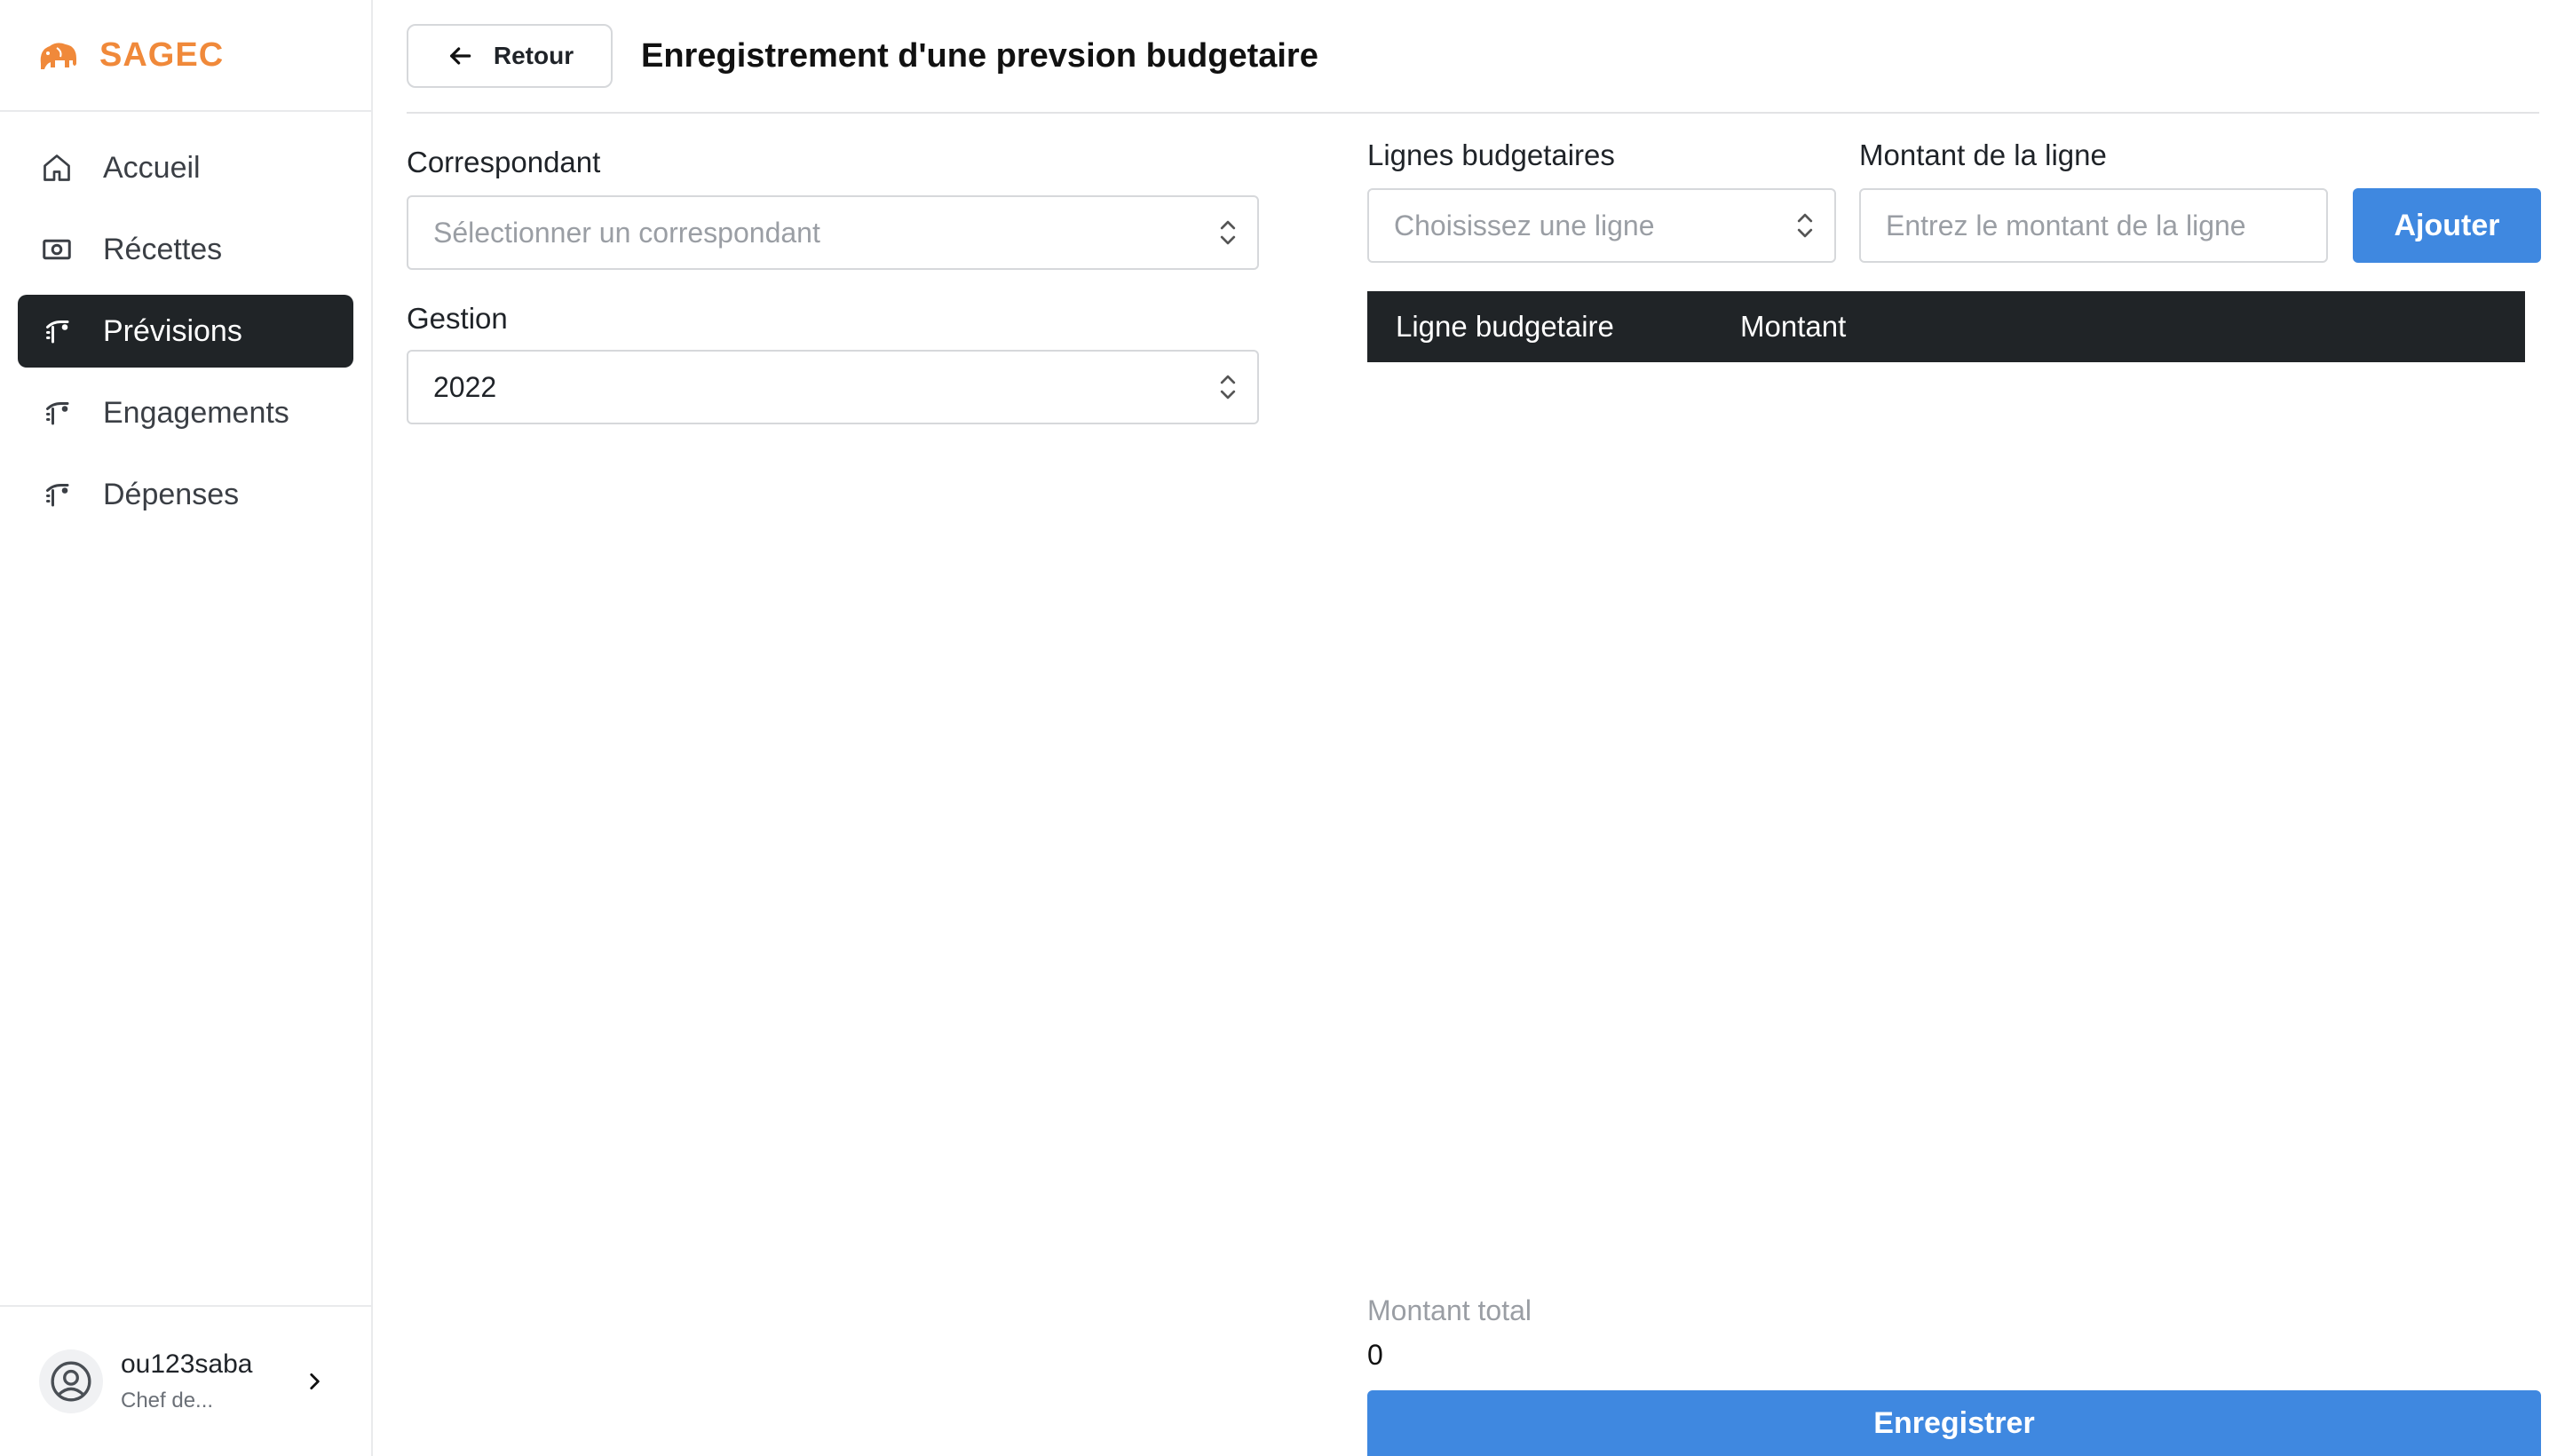 The width and height of the screenshot is (2557, 1456). What do you see at coordinates (2447, 225) in the screenshot?
I see `add-button: Ajouter` at bounding box center [2447, 225].